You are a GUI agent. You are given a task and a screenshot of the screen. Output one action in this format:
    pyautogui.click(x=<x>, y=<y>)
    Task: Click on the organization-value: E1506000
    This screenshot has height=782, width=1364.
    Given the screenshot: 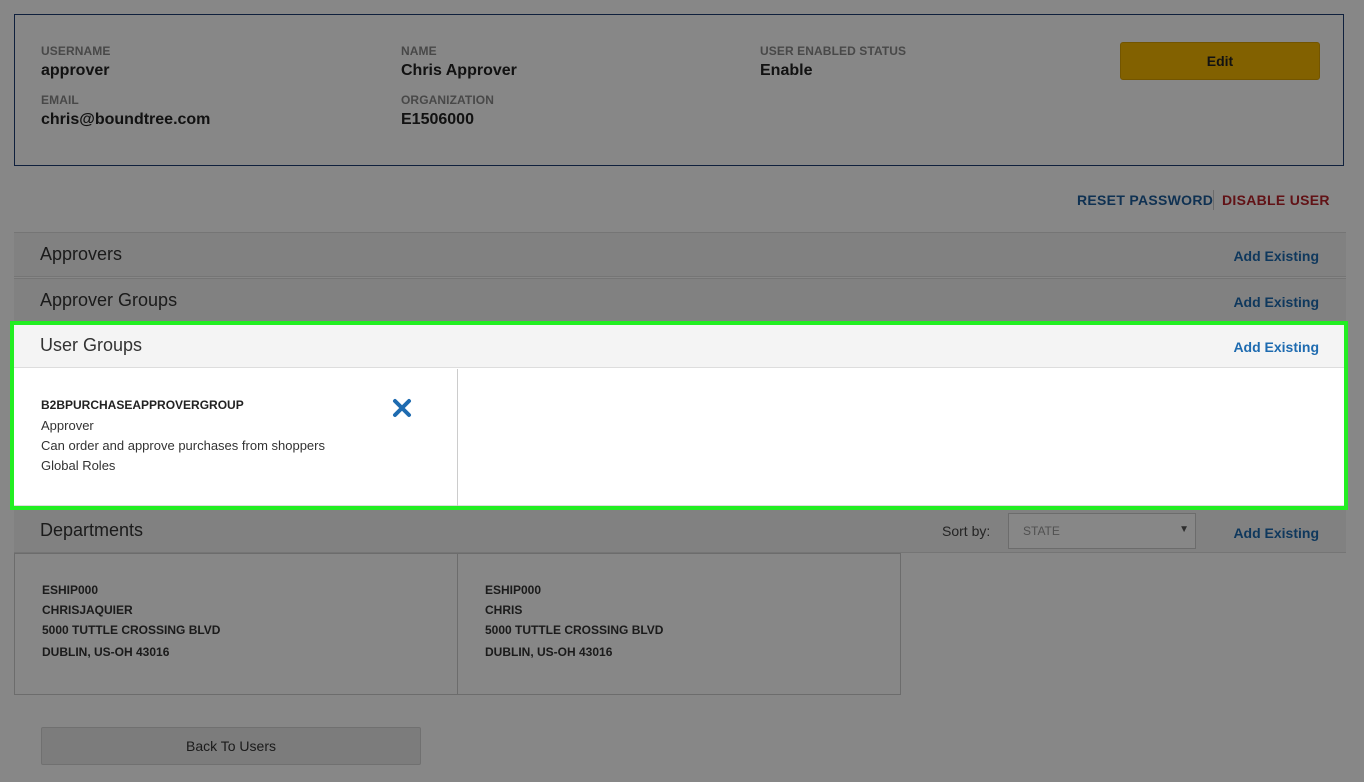 What is the action you would take?
    pyautogui.click(x=437, y=119)
    